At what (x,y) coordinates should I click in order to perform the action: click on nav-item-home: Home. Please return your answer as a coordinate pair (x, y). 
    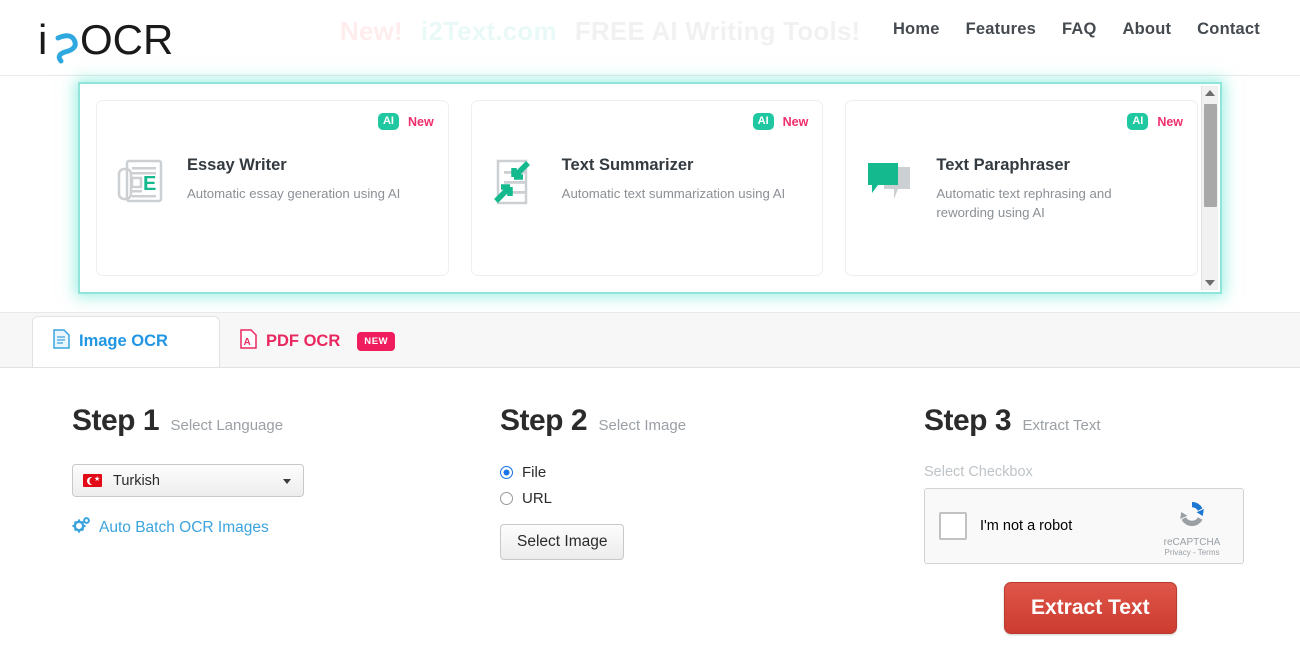
    Looking at the image, I should click on (916, 29).